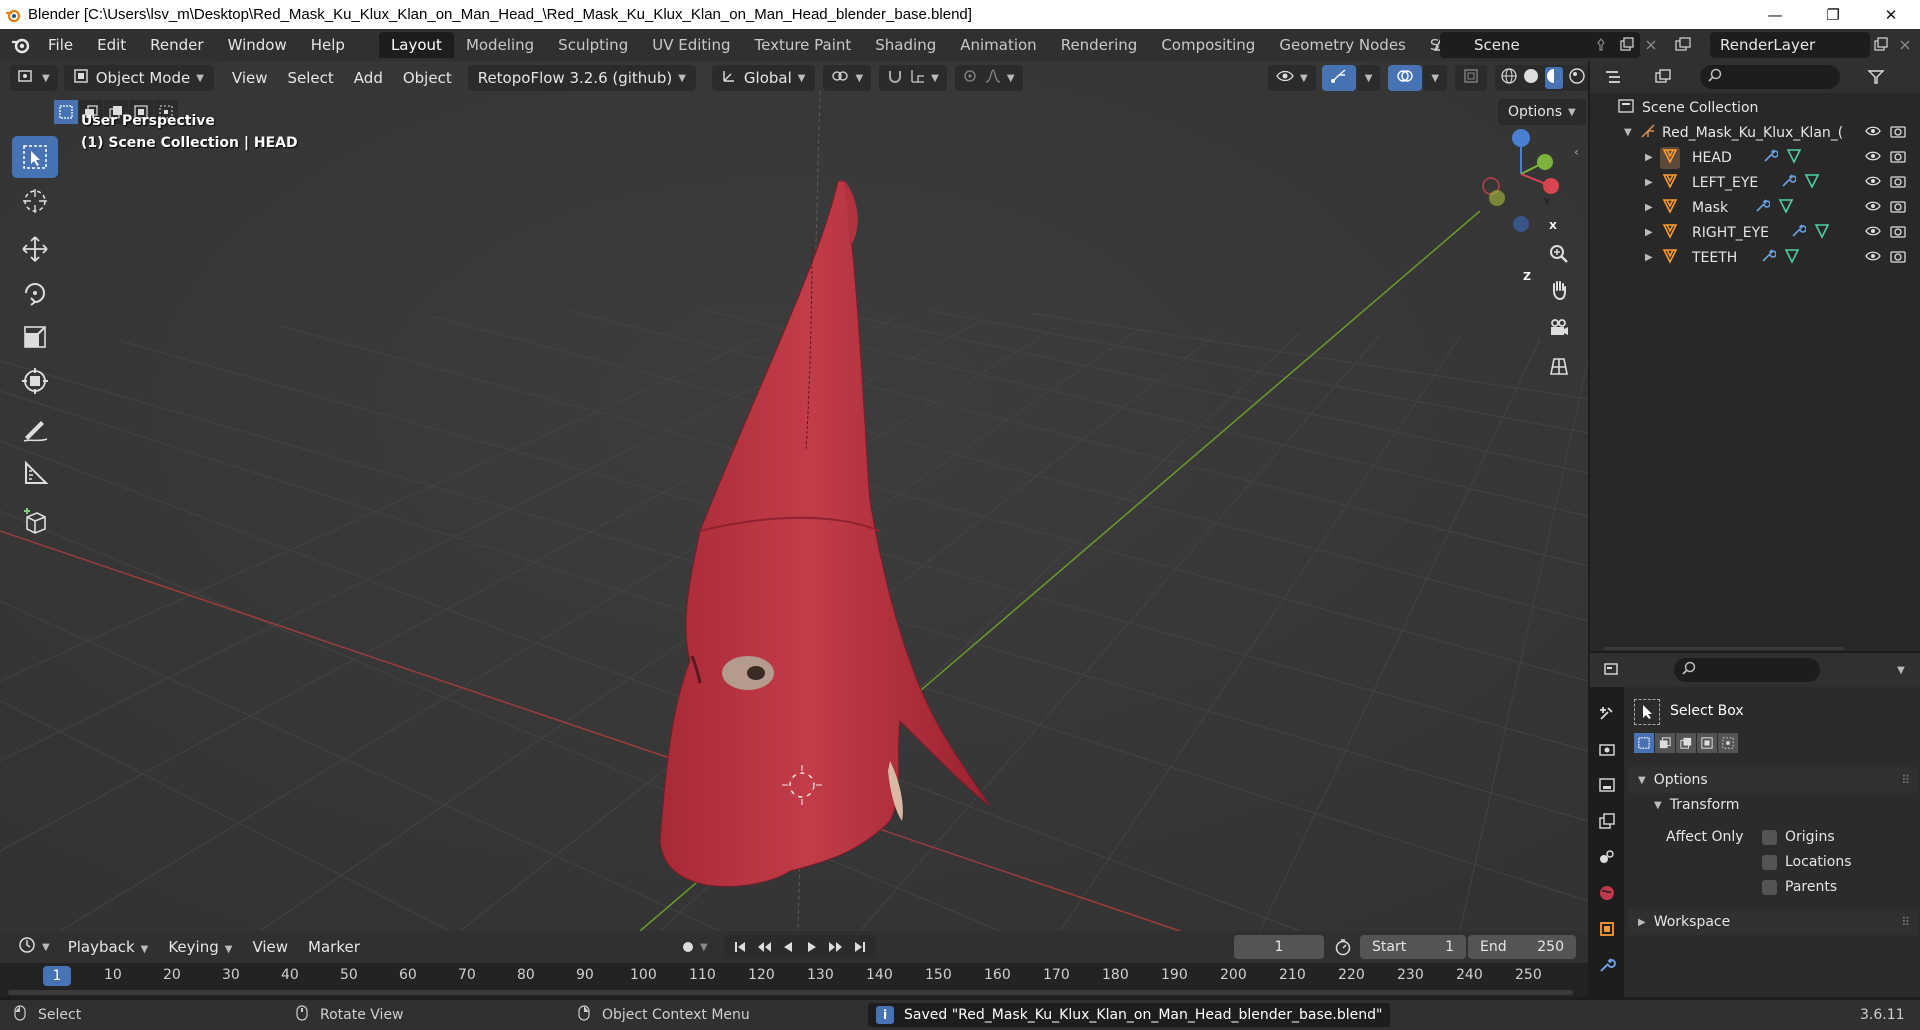 The width and height of the screenshot is (1920, 1030). What do you see at coordinates (1613, 77) in the screenshot?
I see `outliner-editor-type-icon` at bounding box center [1613, 77].